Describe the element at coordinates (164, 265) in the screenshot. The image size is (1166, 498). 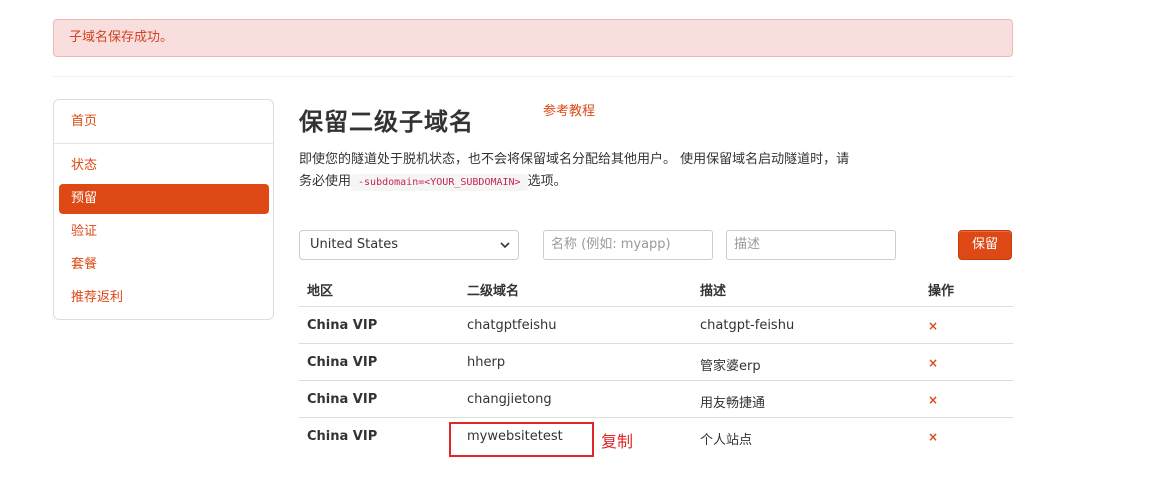
I see `sidebar-item-plans: 套餐` at that location.